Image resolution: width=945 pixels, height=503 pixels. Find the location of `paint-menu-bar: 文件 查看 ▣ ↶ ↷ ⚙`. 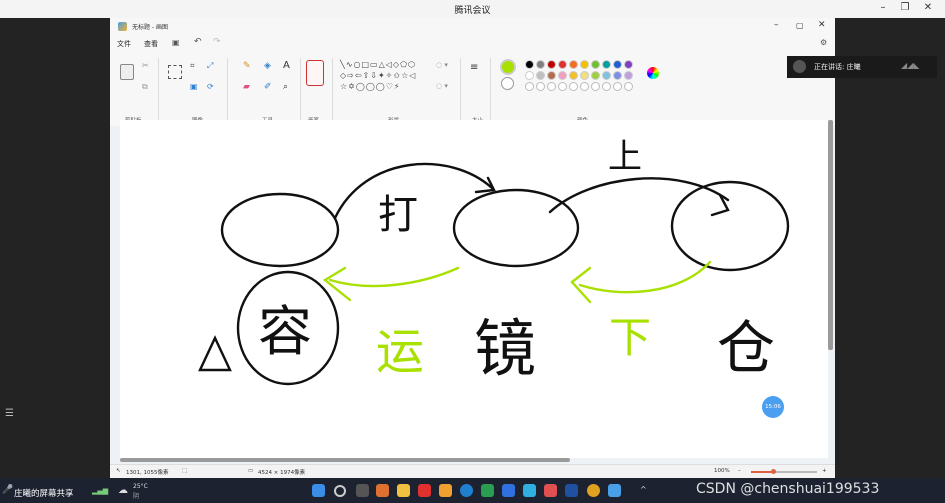

paint-menu-bar: 文件 查看 ▣ ↶ ↷ ⚙ is located at coordinates (472, 44).